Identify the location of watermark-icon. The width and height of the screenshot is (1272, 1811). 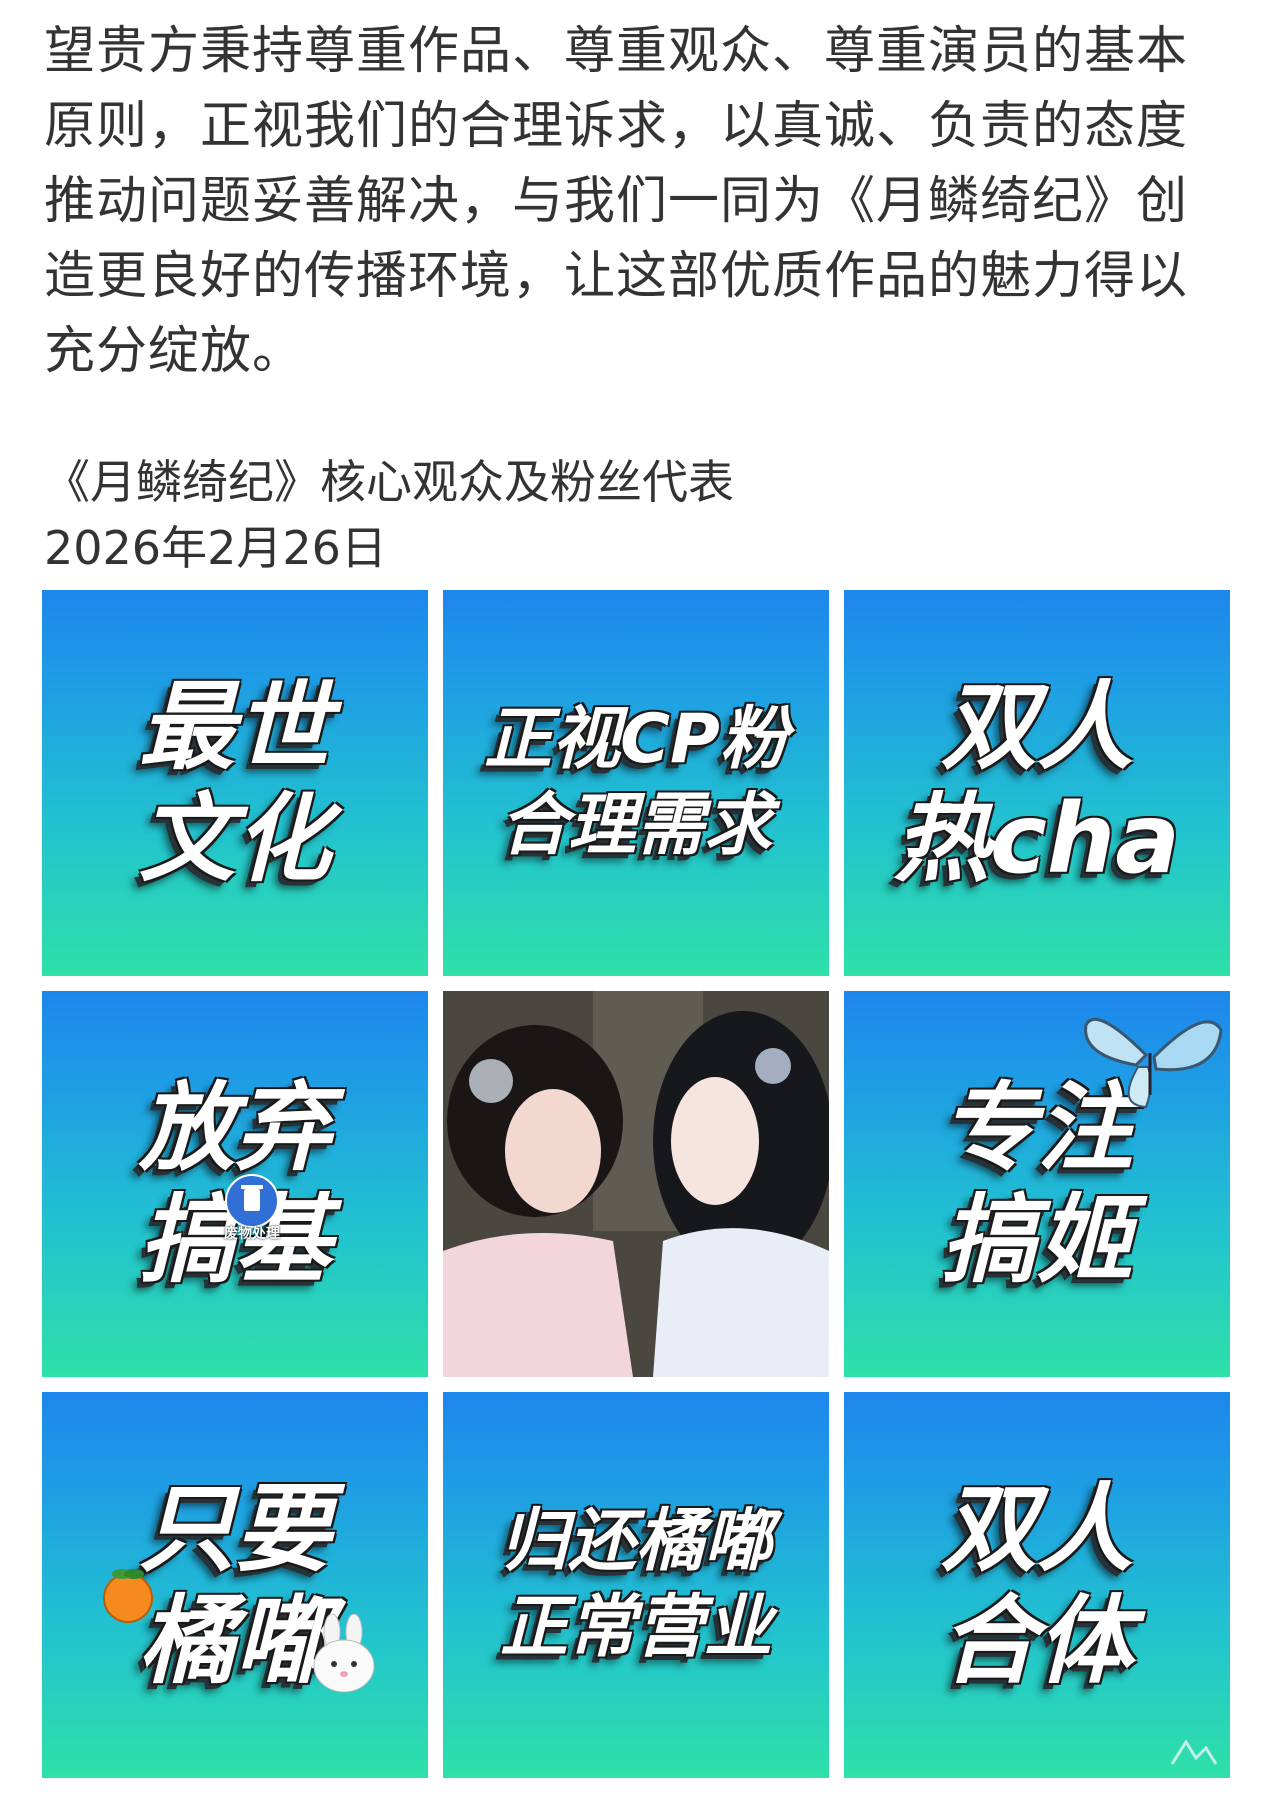
(1194, 1754).